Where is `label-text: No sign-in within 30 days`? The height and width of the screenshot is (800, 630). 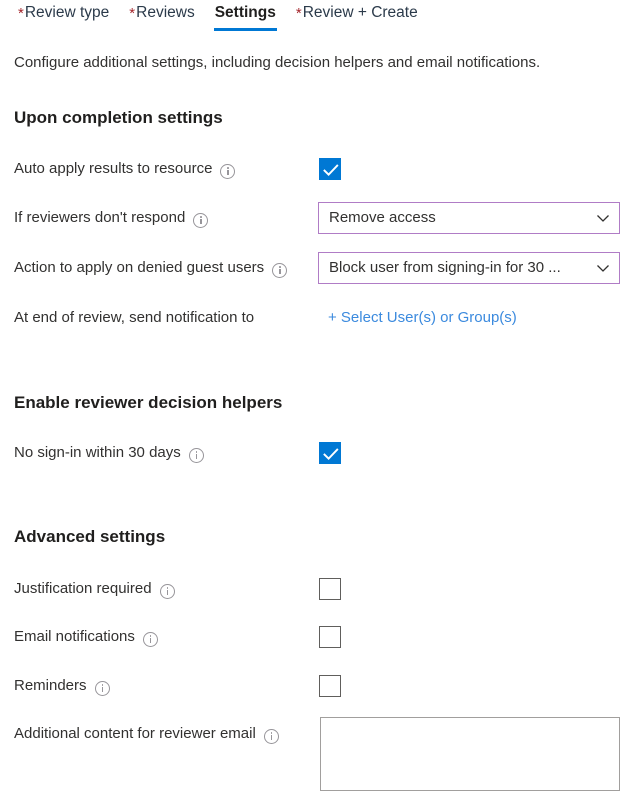
label-text: No sign-in within 30 days is located at coordinates (97, 452).